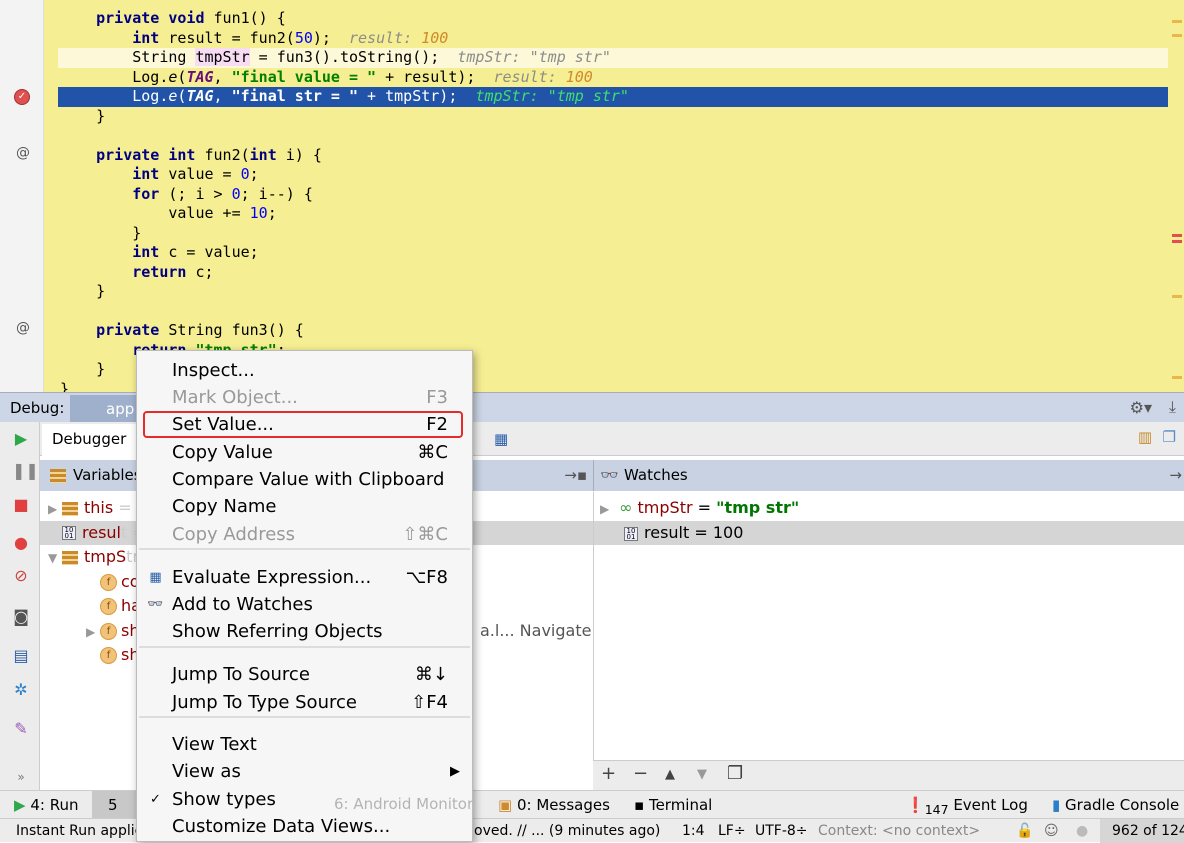 The image size is (1184, 843). What do you see at coordinates (613, 253) in the screenshot?
I see `code-line: int c = value;` at bounding box center [613, 253].